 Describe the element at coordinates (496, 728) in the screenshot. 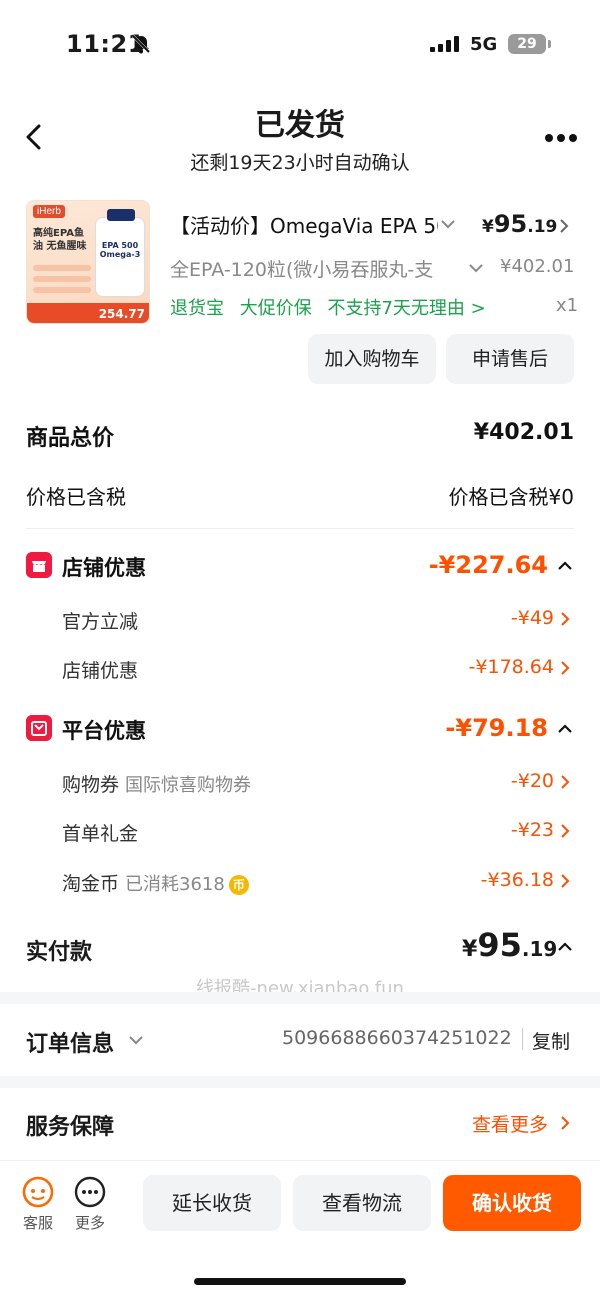

I see `platform-discount-total: -¥79.18` at that location.